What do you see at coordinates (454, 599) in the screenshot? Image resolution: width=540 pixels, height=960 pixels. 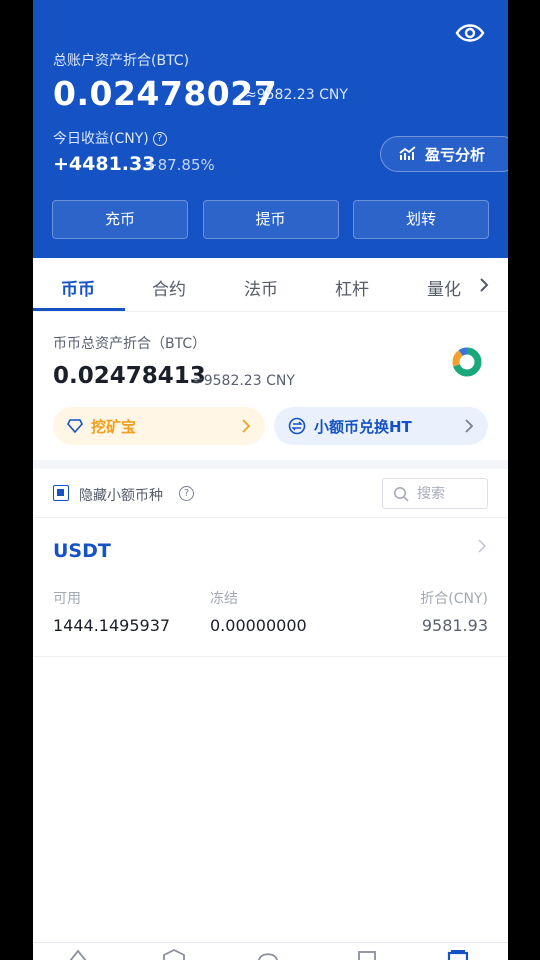 I see `value-cny-label: 折合(CNY)` at bounding box center [454, 599].